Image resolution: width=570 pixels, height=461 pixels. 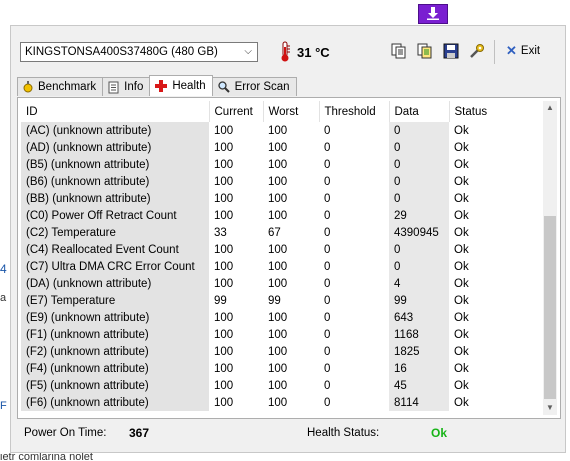 What do you see at coordinates (354, 111) in the screenshot?
I see `column-header-threshold: Threshold` at bounding box center [354, 111].